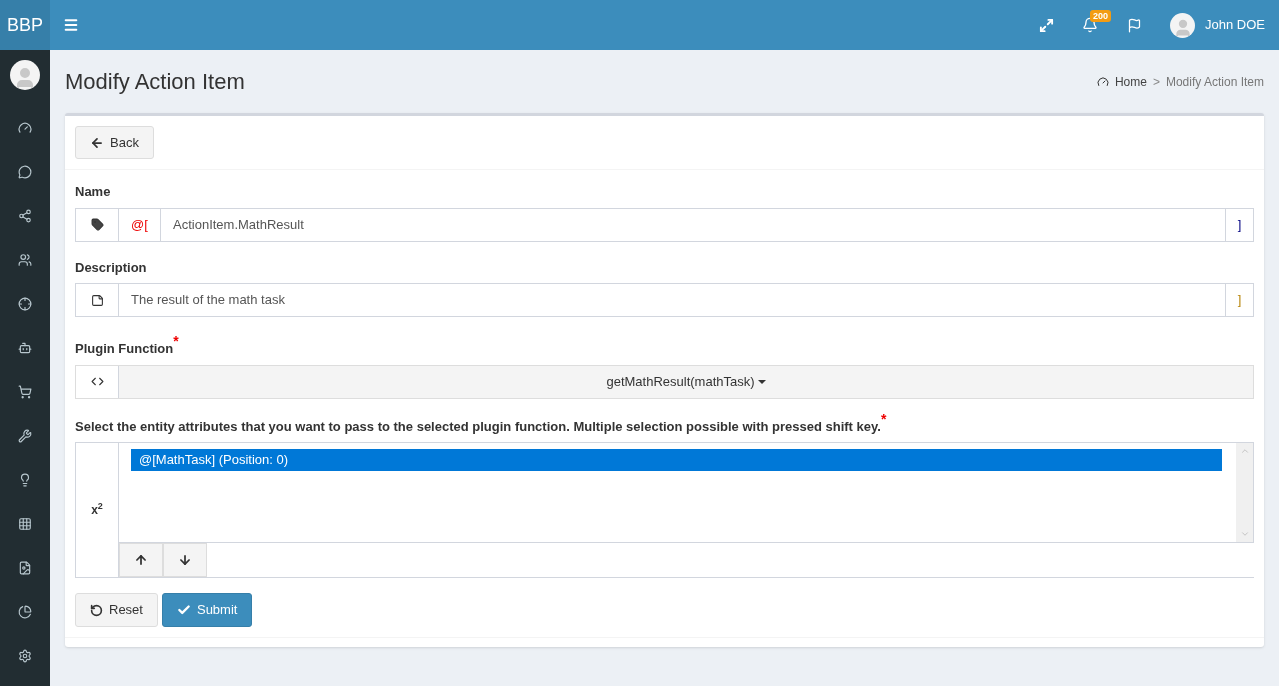  I want to click on arrow-down-icon, so click(185, 560).